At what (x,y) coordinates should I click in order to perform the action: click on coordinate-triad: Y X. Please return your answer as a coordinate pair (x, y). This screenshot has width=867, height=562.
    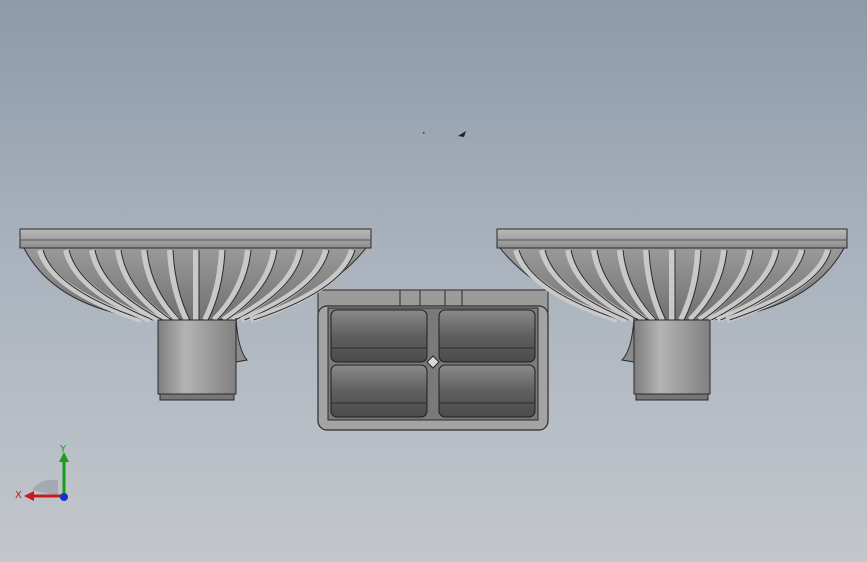
    Looking at the image, I should click on (42, 472).